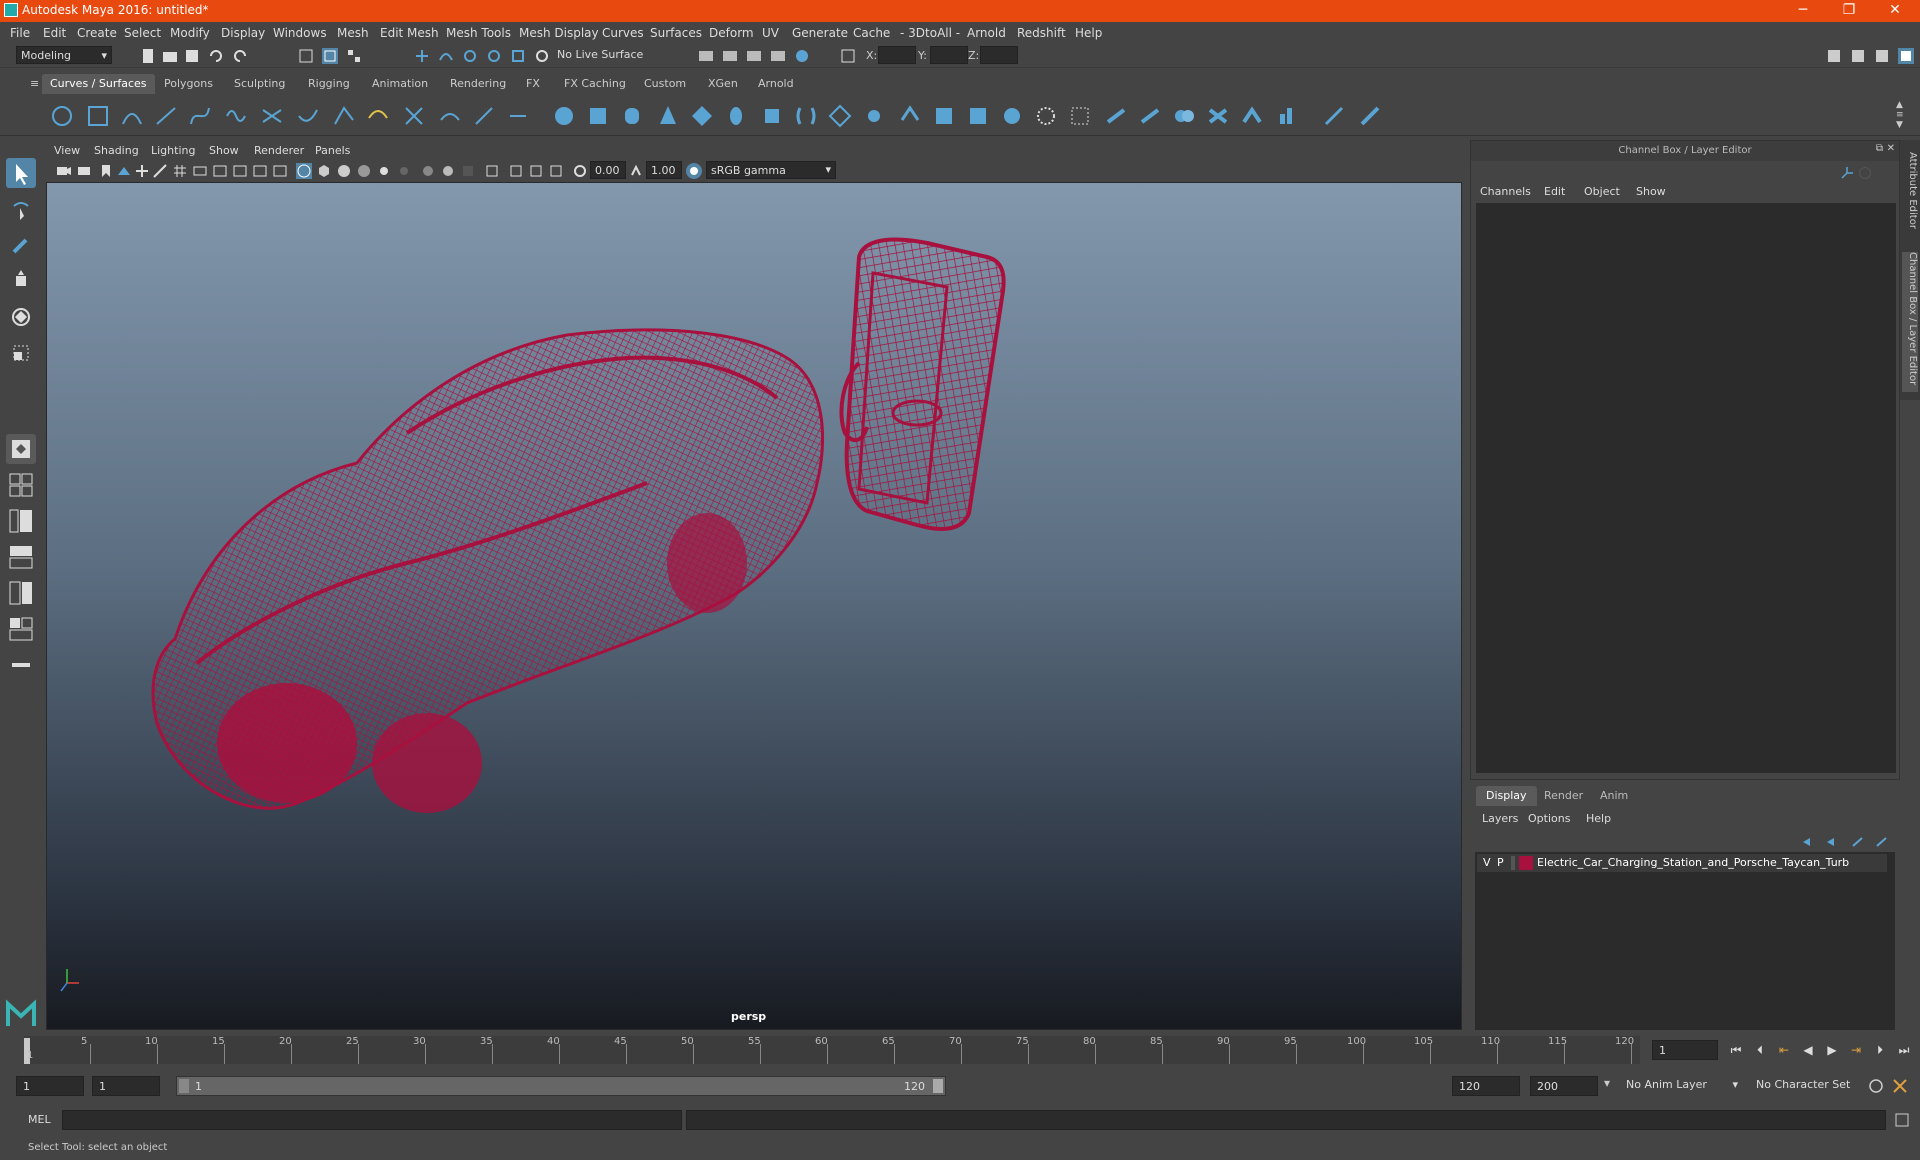 The image size is (1920, 1160). Describe the element at coordinates (1150, 116) in the screenshot. I see `untrim-icon` at that location.